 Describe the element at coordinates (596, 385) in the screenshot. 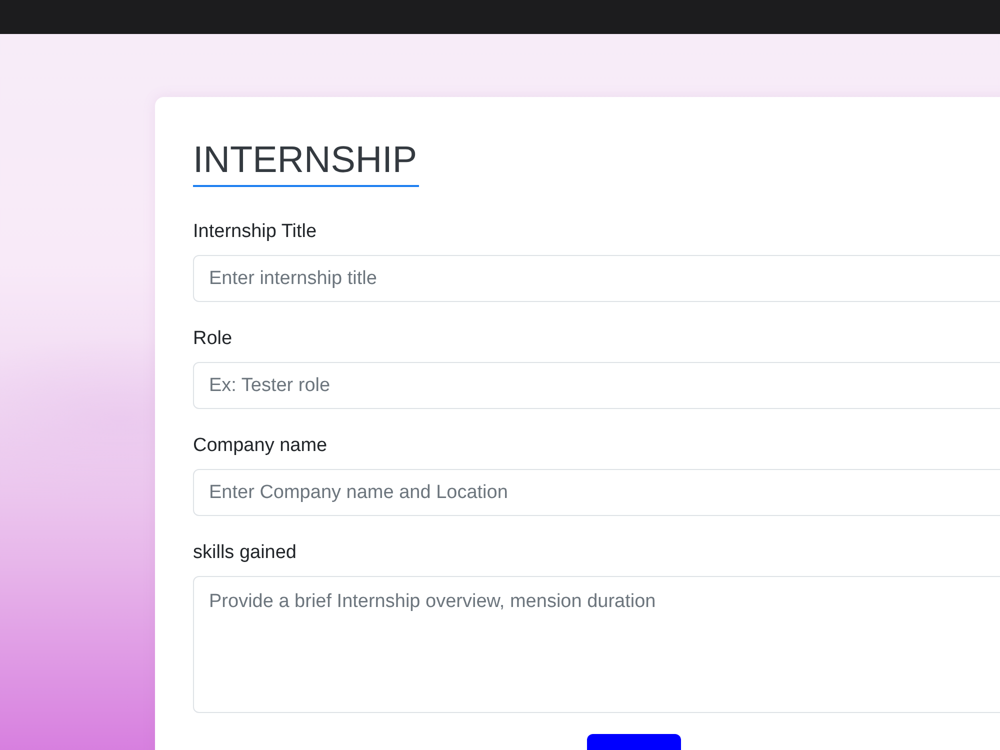

I see `input-field: Ex: Tester role` at that location.